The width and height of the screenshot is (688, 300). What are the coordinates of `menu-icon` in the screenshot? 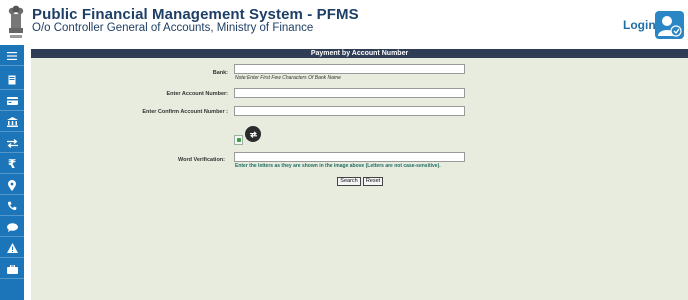 It's located at (12, 56).